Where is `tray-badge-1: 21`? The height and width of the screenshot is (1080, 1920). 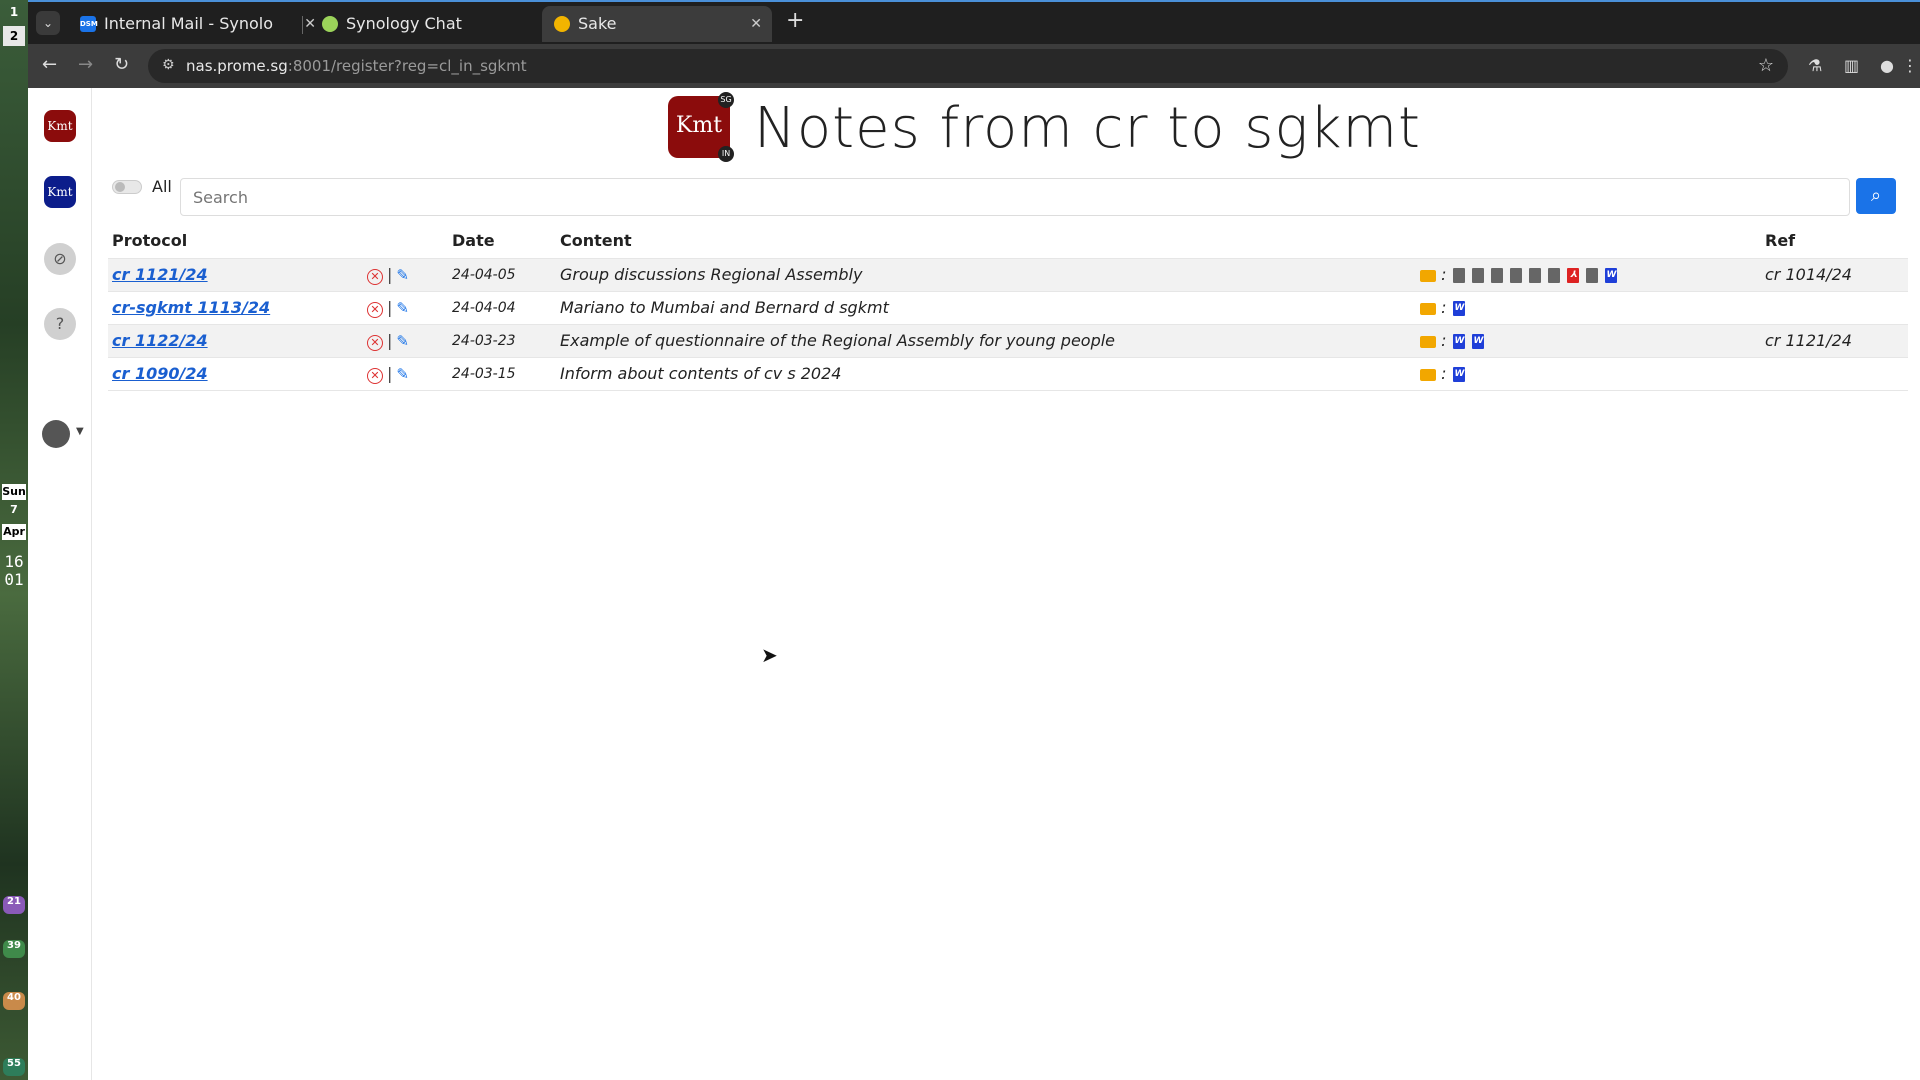 tray-badge-1: 21 is located at coordinates (14, 905).